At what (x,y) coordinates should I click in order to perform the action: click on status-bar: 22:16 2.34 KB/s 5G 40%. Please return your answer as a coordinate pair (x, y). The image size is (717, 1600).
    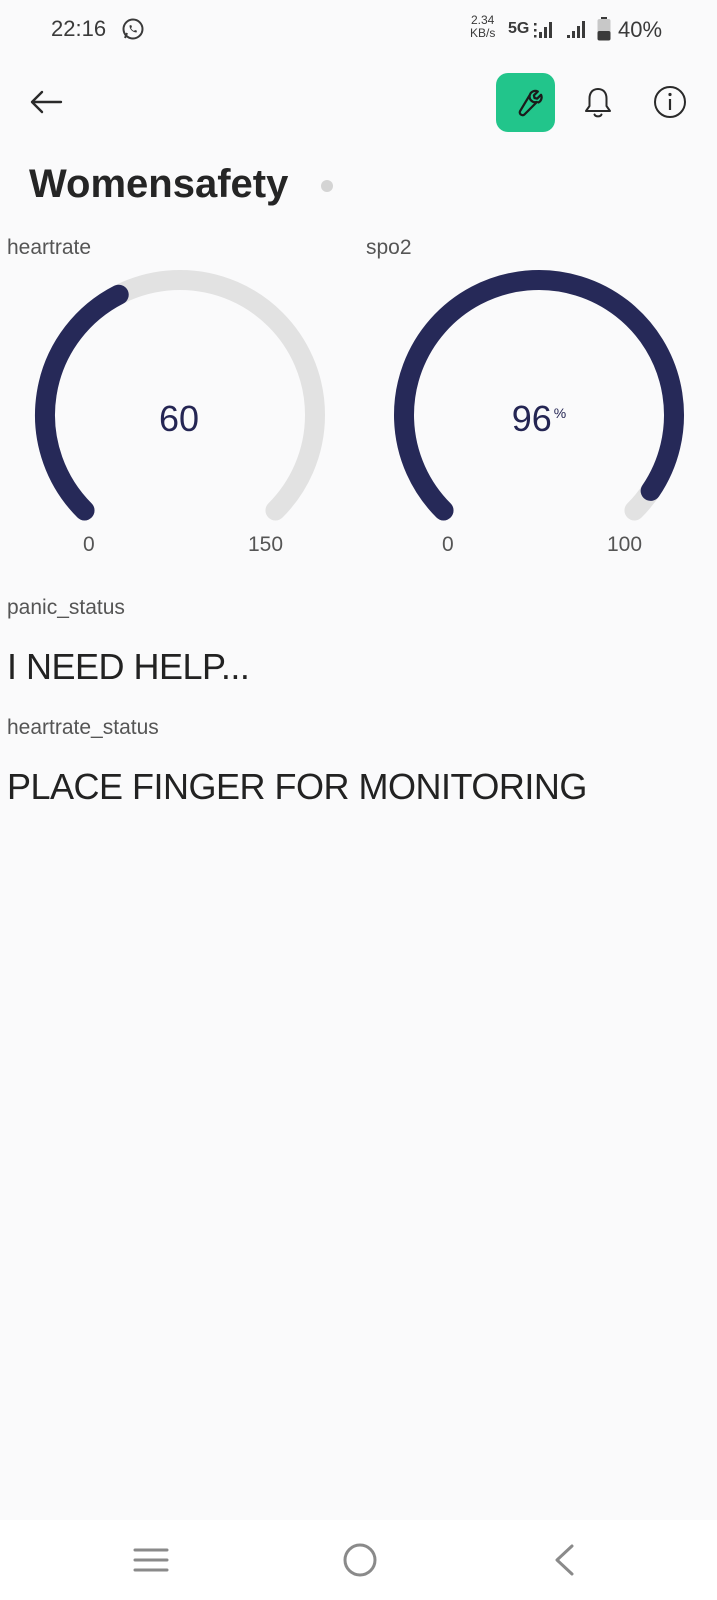
    Looking at the image, I should click on (358, 30).